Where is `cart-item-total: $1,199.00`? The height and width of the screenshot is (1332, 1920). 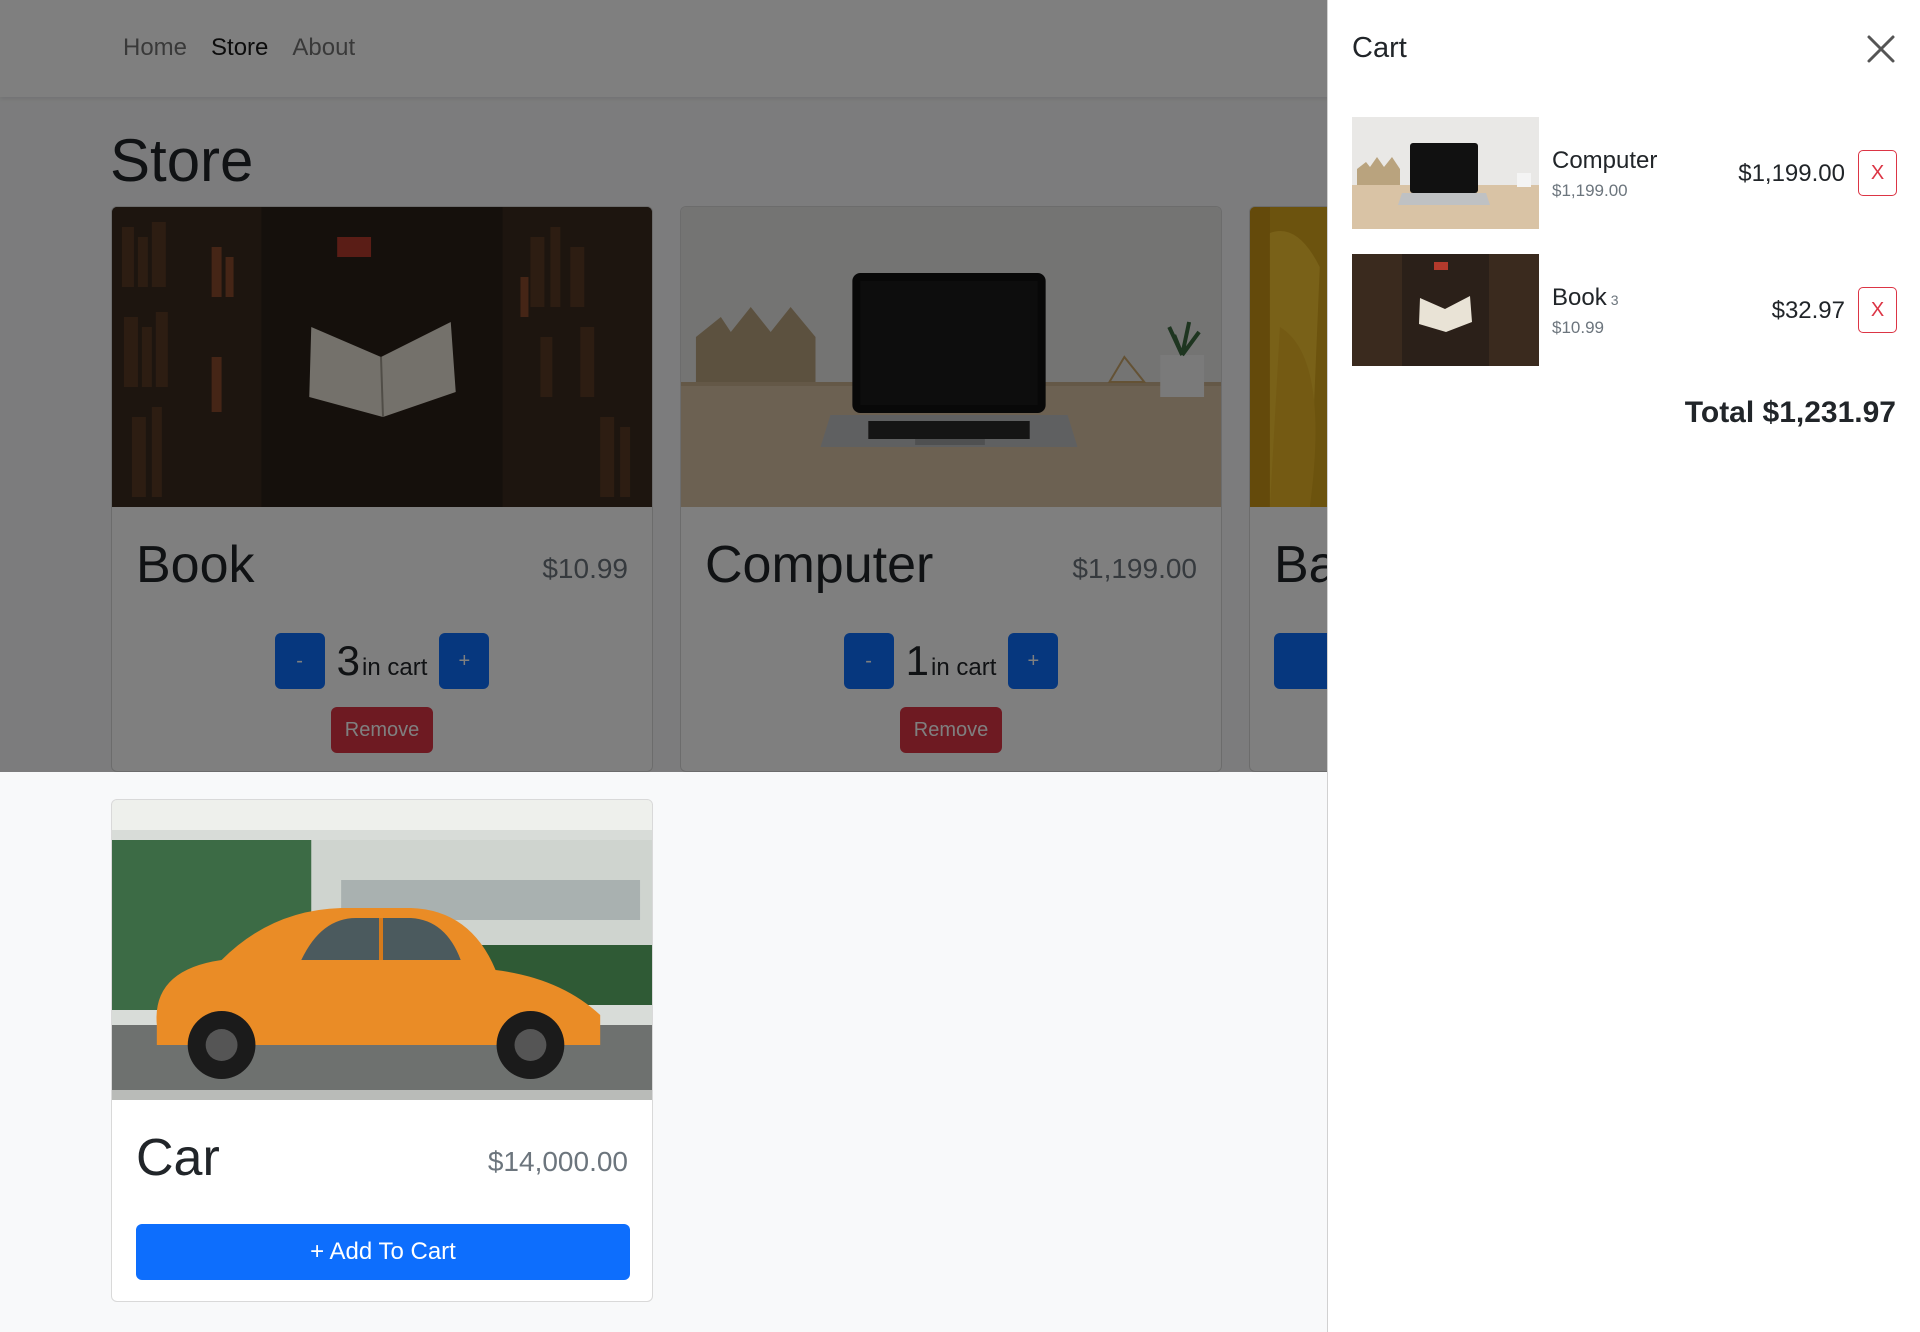
cart-item-total: $1,199.00 is located at coordinates (1791, 173).